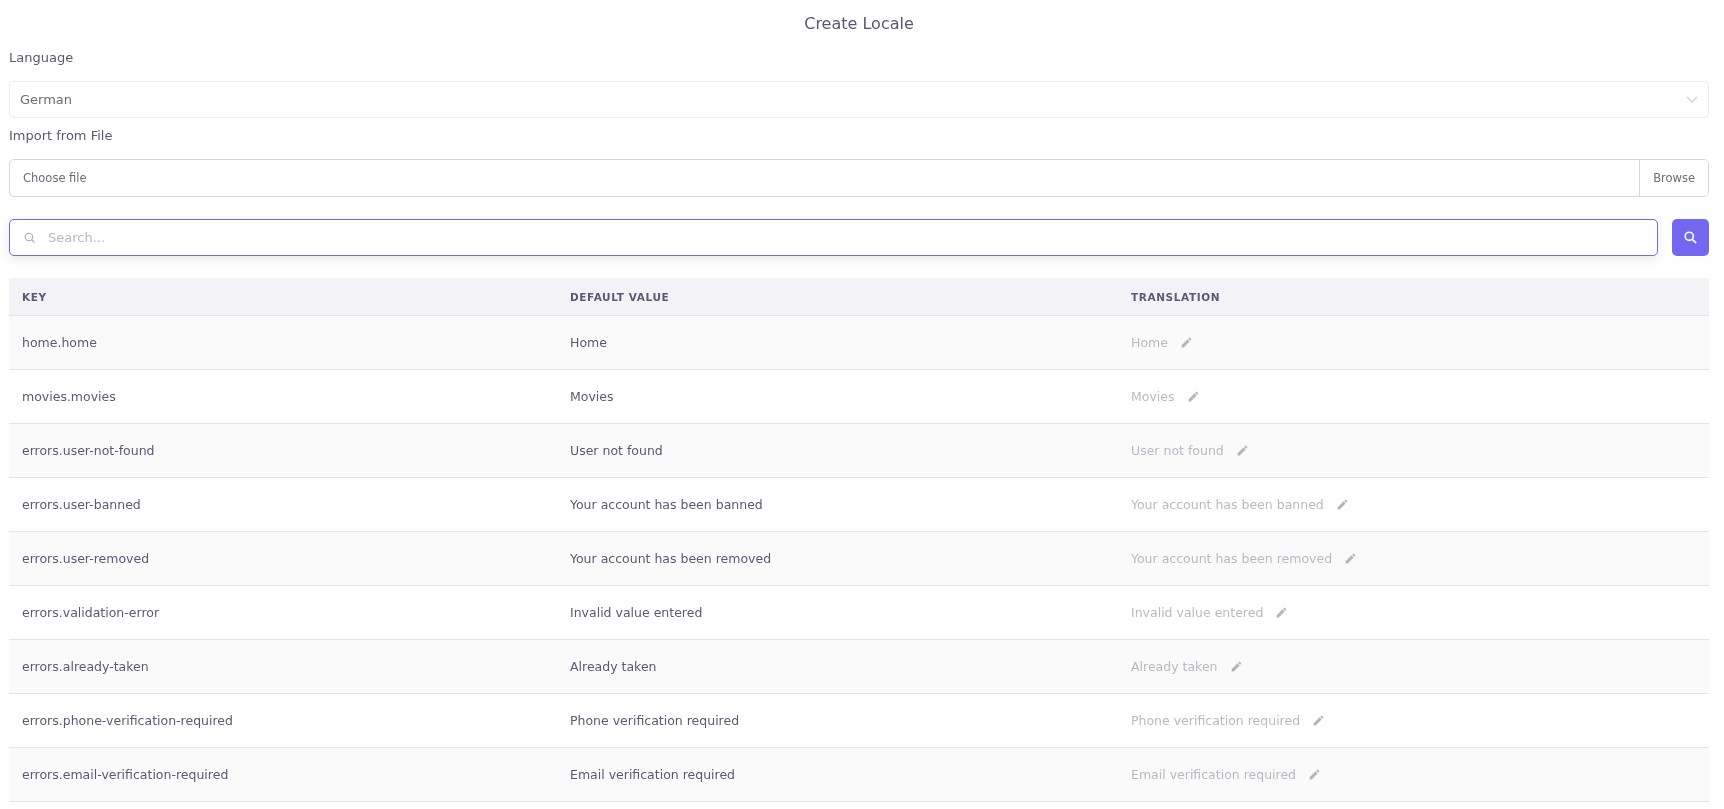  Describe the element at coordinates (1227, 504) in the screenshot. I see `translation-text: Your account has been banned` at that location.